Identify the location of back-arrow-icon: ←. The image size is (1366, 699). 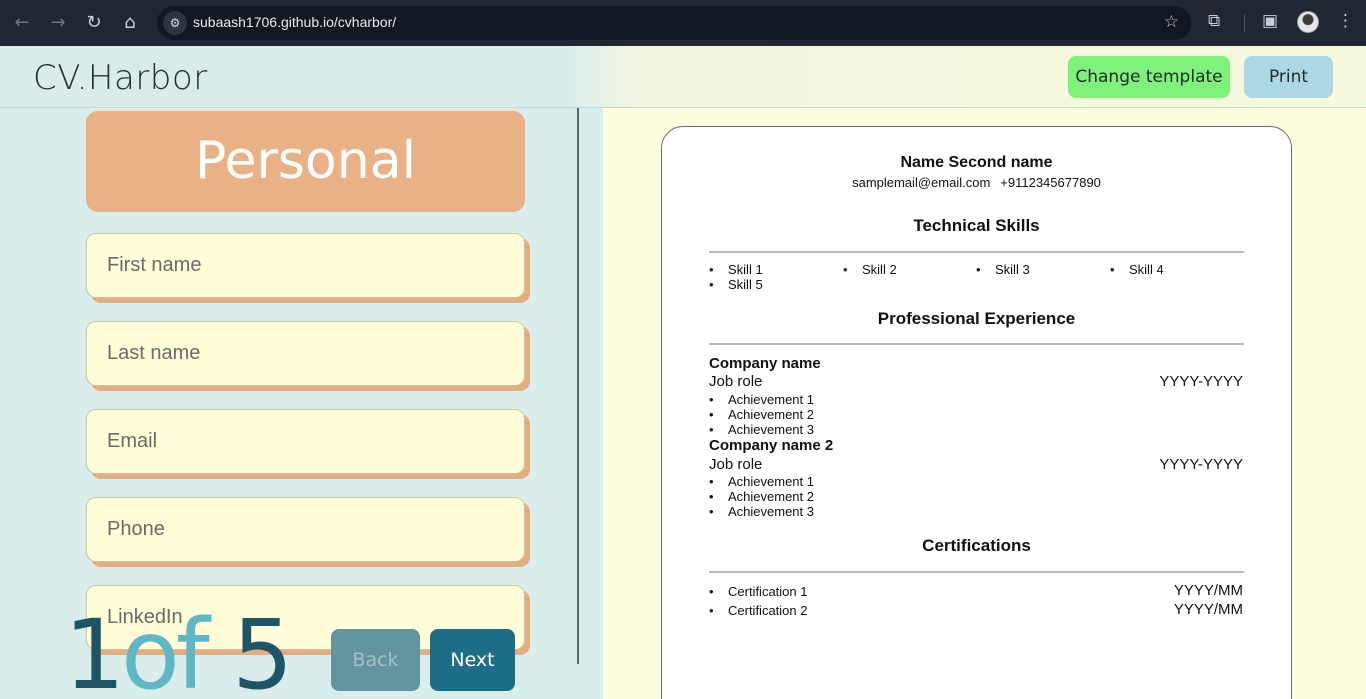
(22, 23).